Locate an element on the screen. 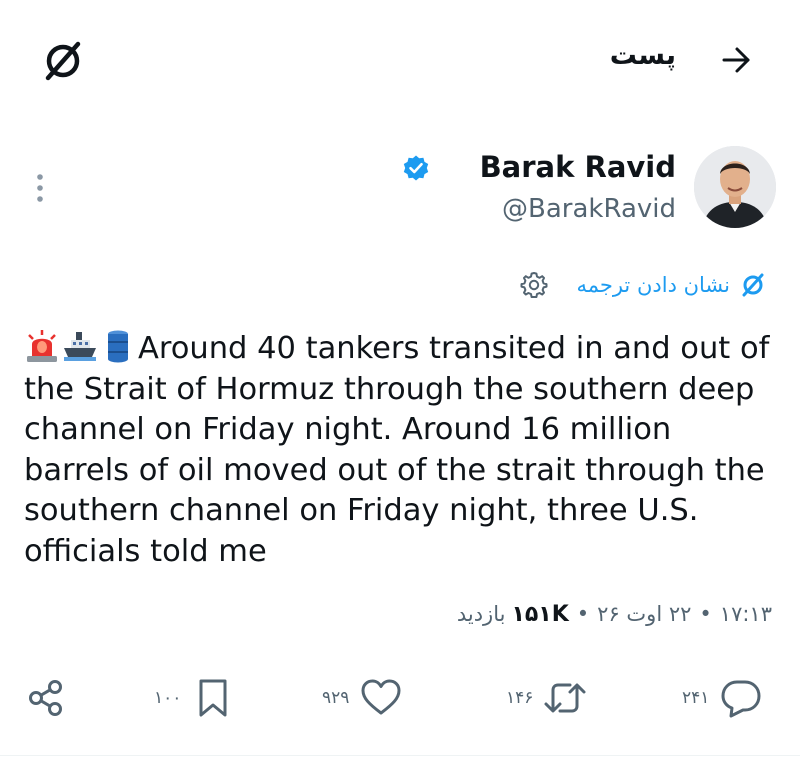 The image size is (800, 758). views-label: بازدید is located at coordinates (481, 614).